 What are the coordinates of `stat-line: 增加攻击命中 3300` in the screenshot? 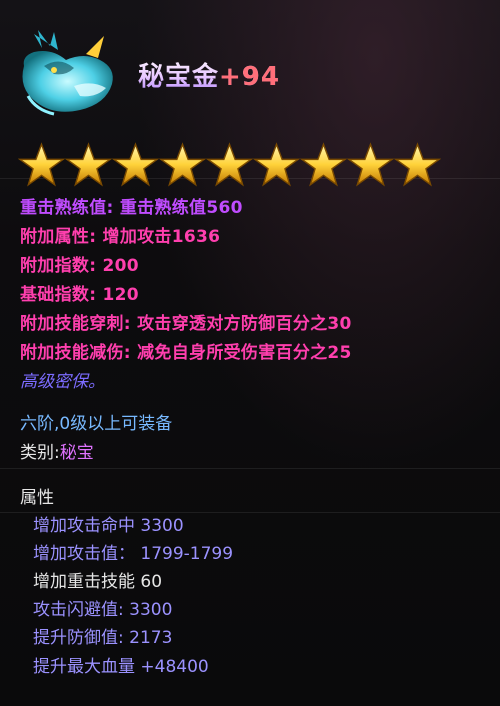 It's located at (108, 526).